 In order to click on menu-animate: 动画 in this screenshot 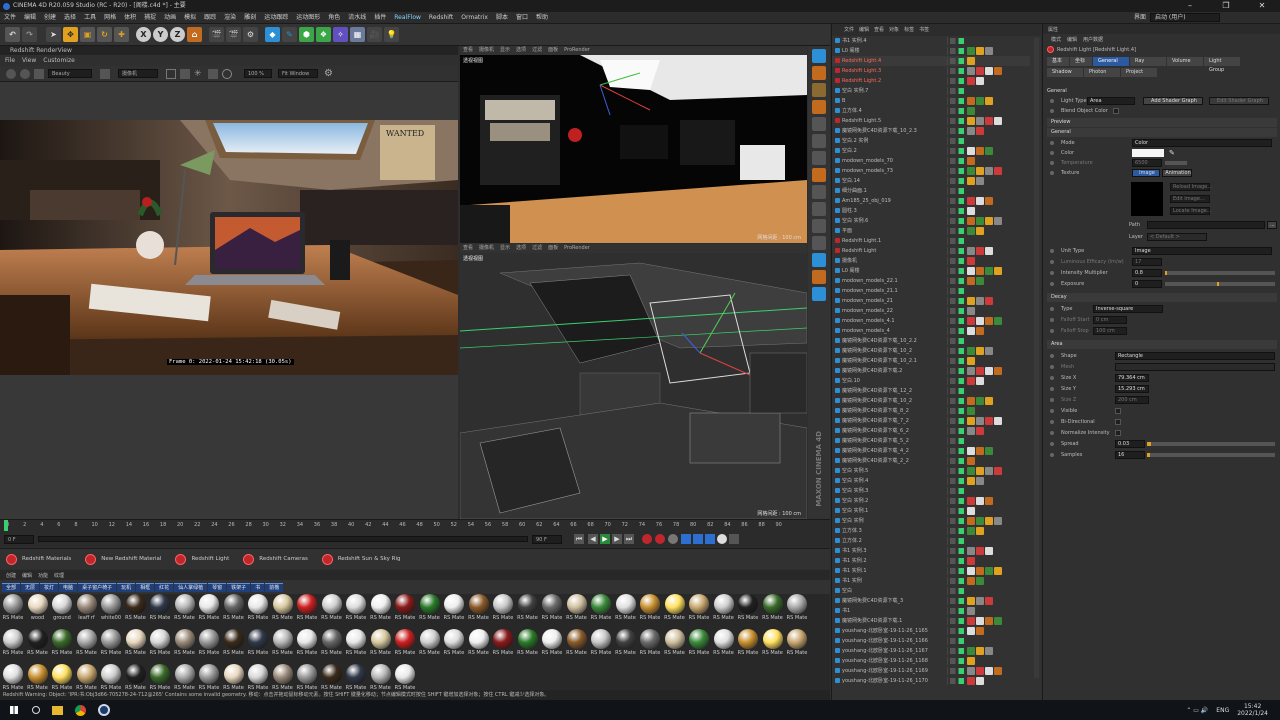, I will do `click(170, 18)`.